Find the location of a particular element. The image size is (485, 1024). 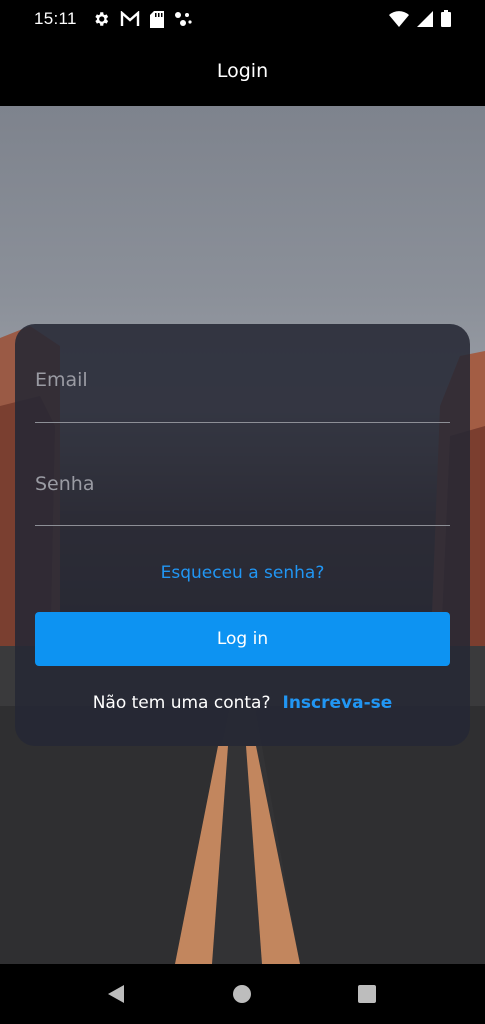

recents-icon is located at coordinates (367, 994).